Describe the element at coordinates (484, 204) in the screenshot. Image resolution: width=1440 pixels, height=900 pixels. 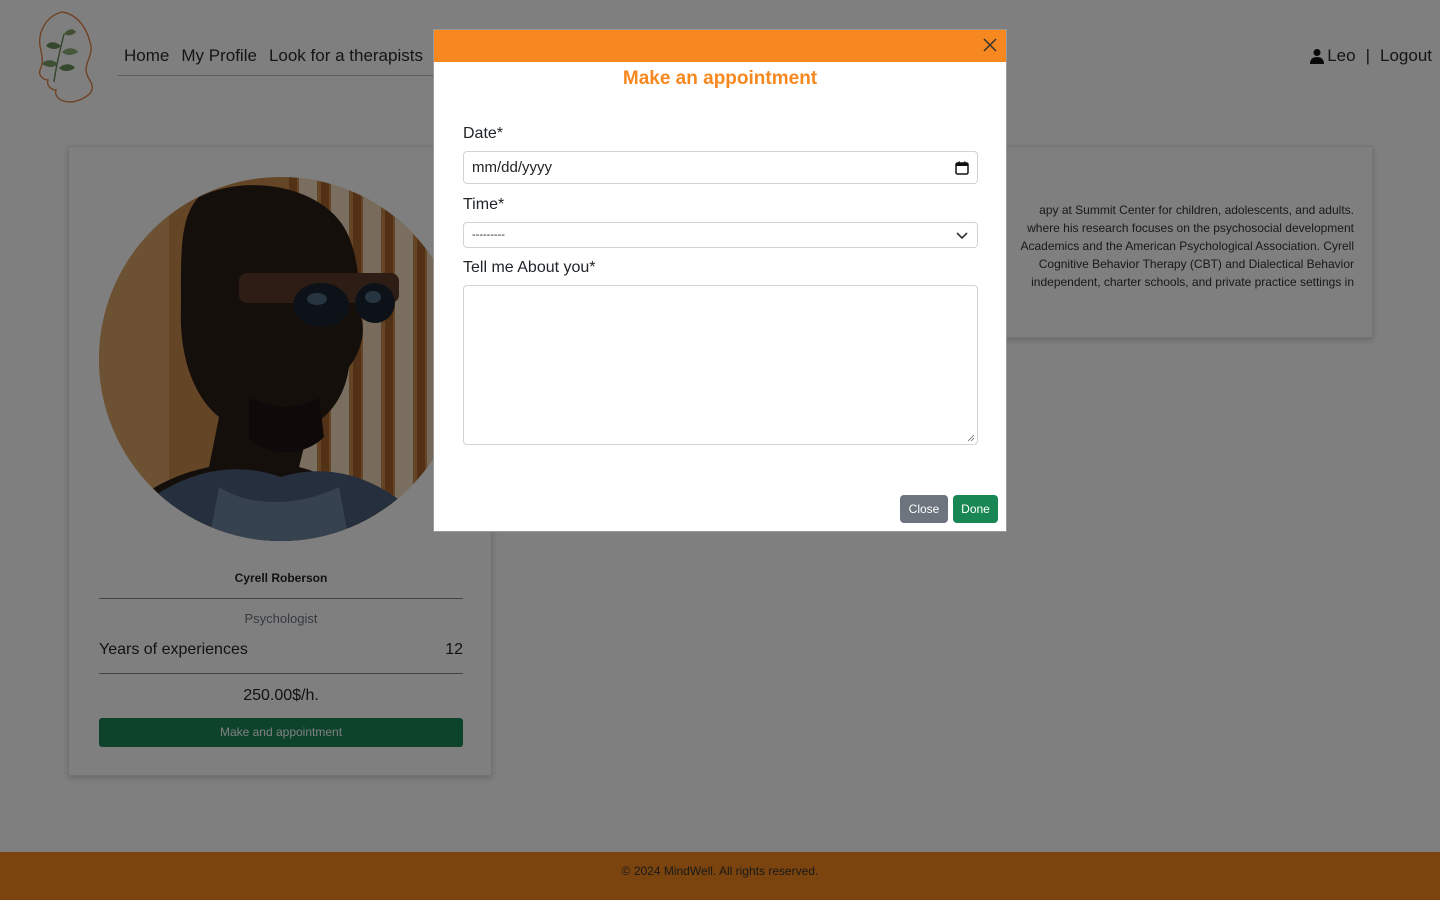
I see `time-label: Time*` at that location.